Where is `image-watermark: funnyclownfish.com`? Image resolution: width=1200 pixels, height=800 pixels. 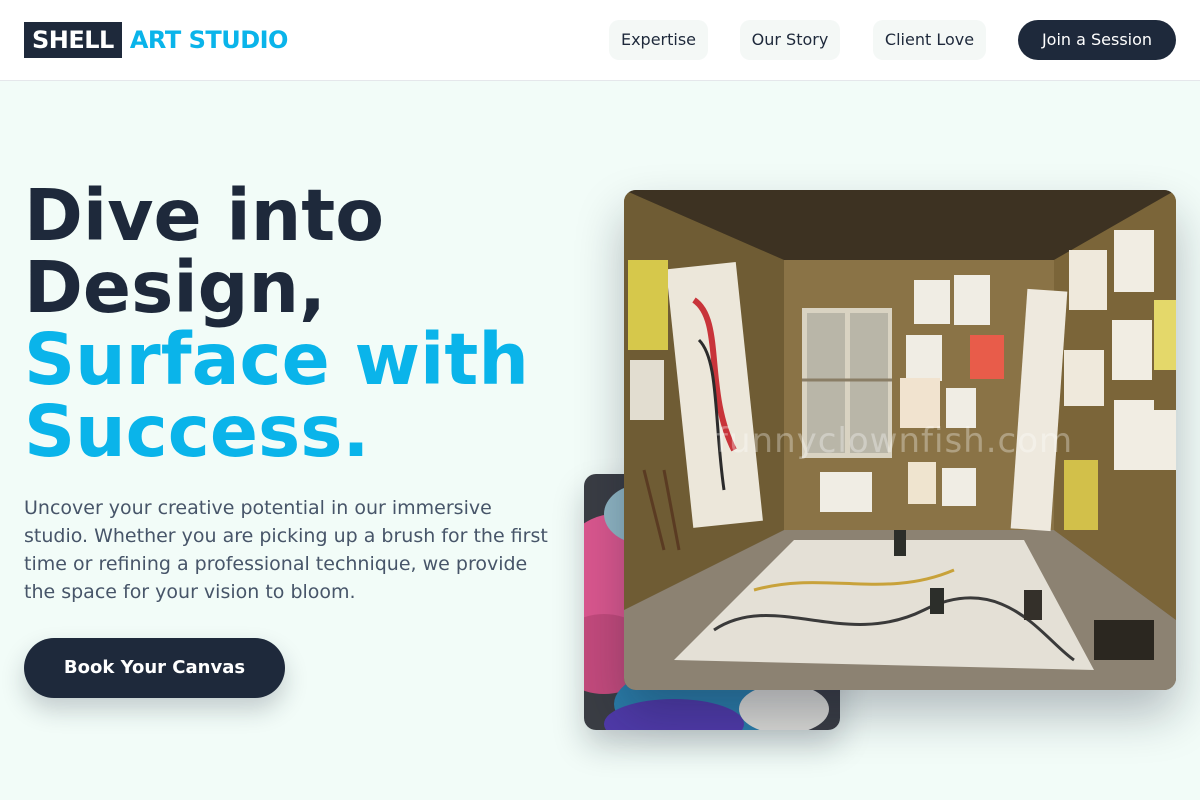
image-watermark: funnyclownfish.com is located at coordinates (895, 441).